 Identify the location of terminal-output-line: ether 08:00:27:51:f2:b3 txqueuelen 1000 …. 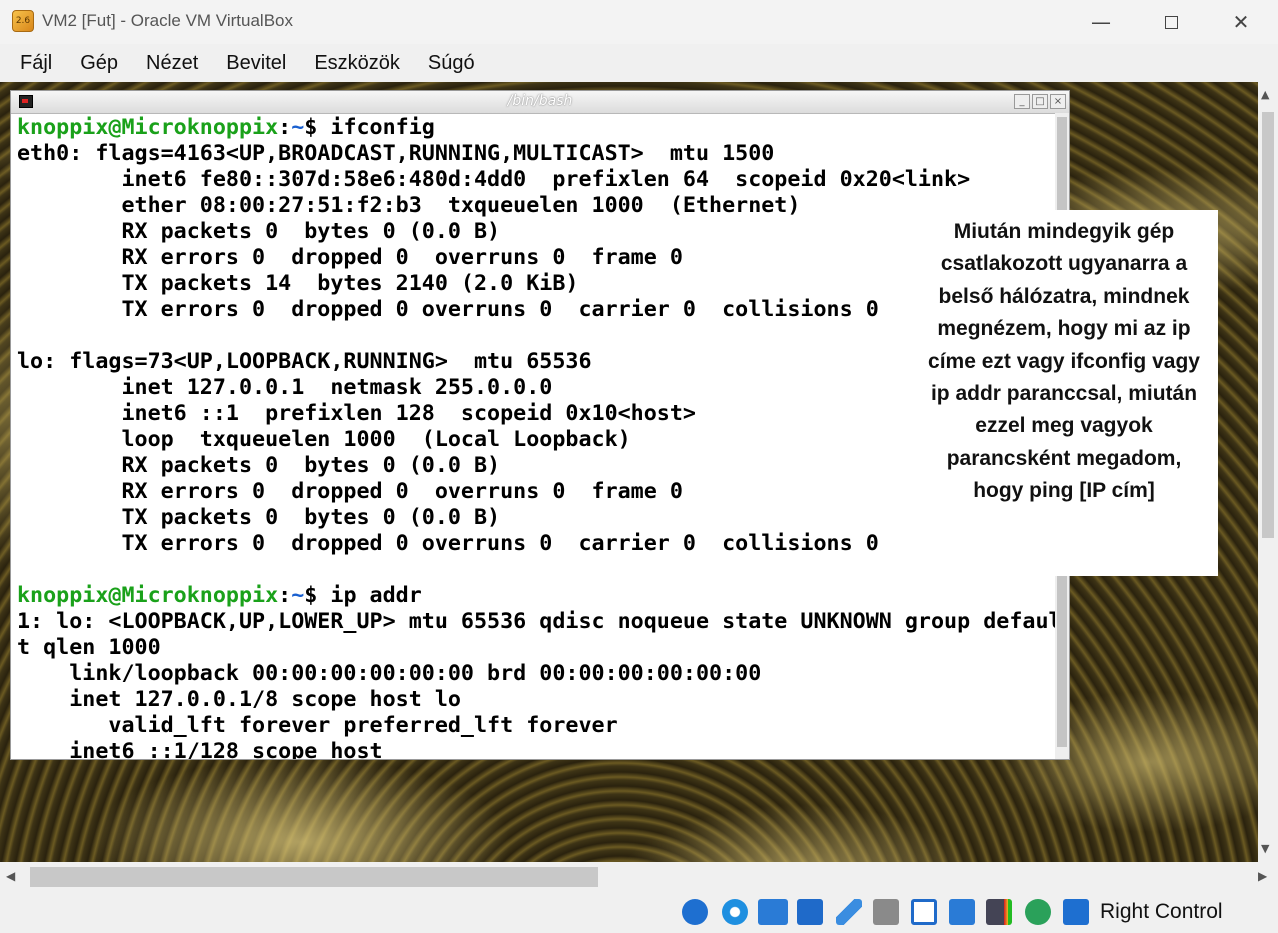
(537, 206).